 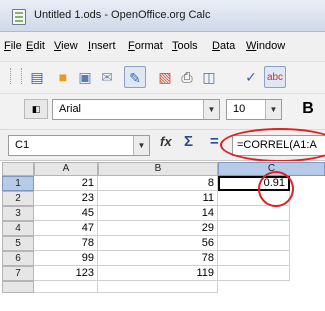 I want to click on calc-app-icon, so click(x=19, y=17).